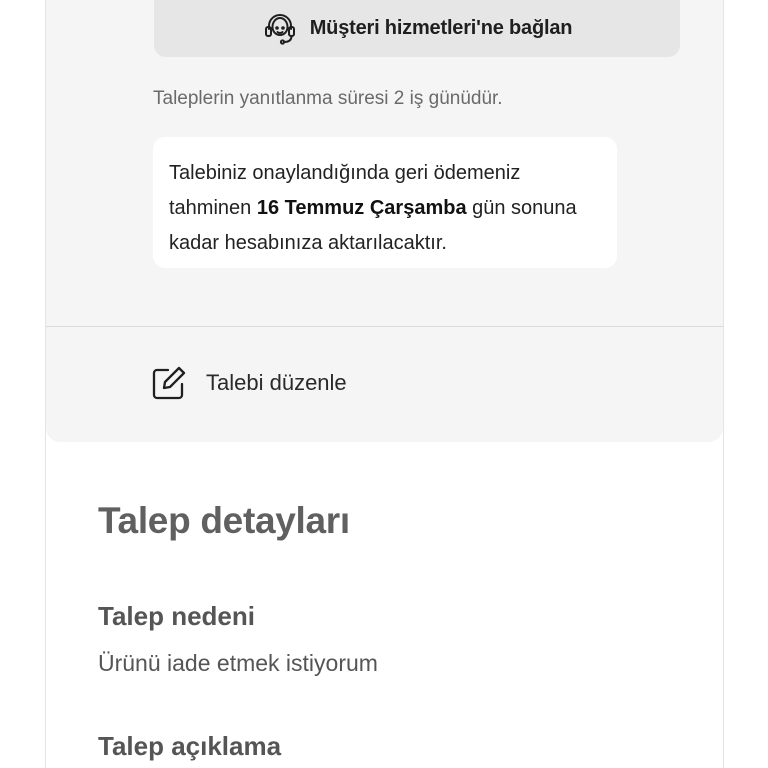 This screenshot has height=768, width=768. I want to click on refund-date: 16 Temmuz Çarşamba, so click(361, 208).